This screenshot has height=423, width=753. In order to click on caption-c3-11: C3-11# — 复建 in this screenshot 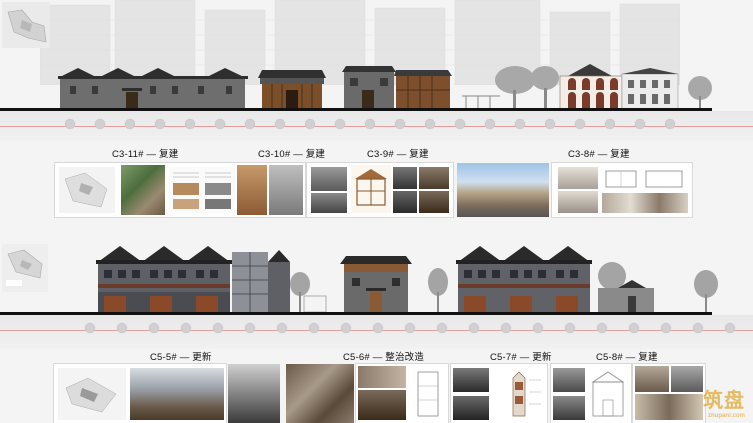, I will do `click(145, 154)`.